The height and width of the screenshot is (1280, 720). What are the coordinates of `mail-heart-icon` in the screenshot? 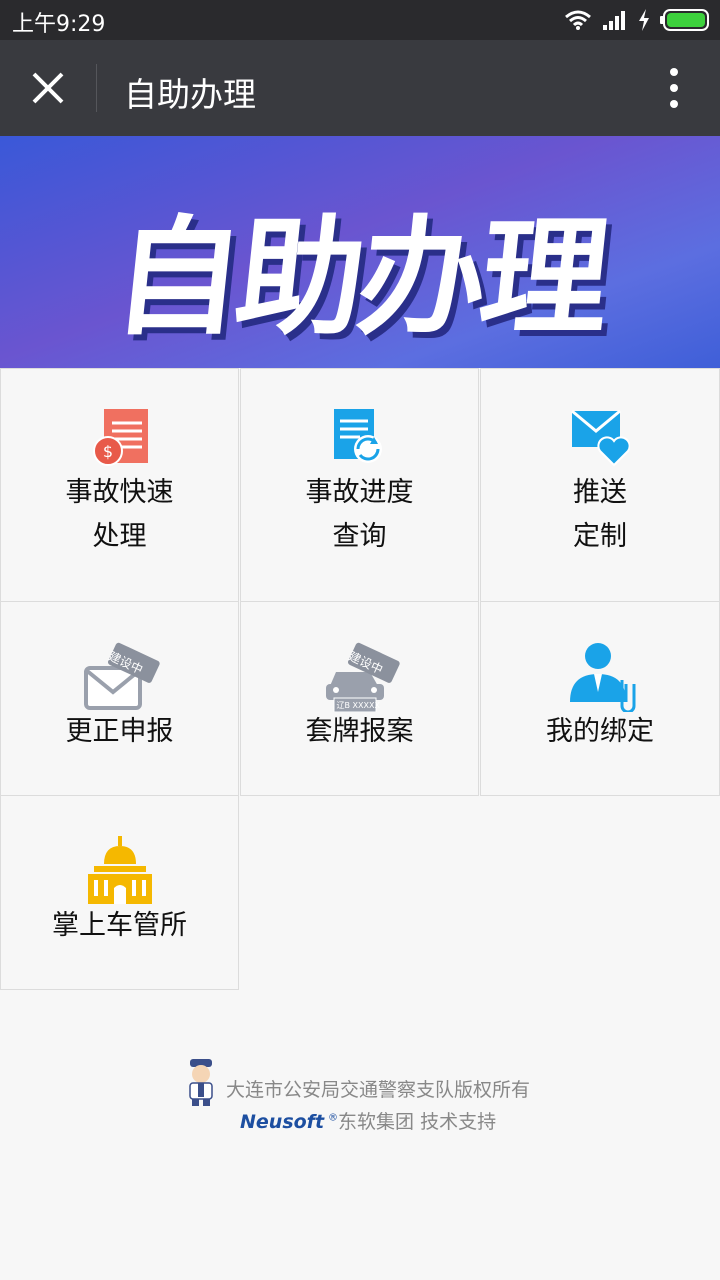 It's located at (600, 438).